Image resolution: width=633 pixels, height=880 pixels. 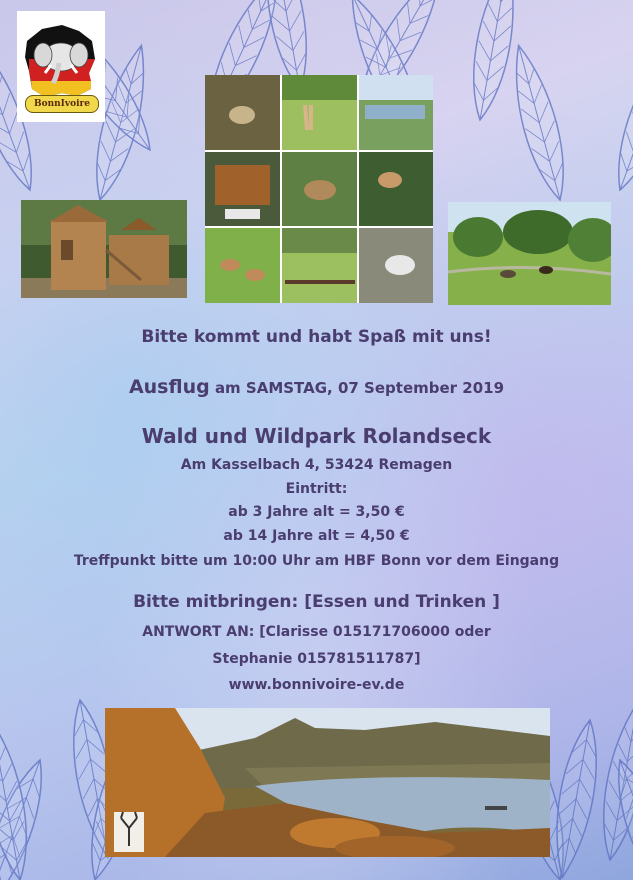 What do you see at coordinates (316, 436) in the screenshot?
I see `venue-name: Wald und Wildpark Rolandseck` at bounding box center [316, 436].